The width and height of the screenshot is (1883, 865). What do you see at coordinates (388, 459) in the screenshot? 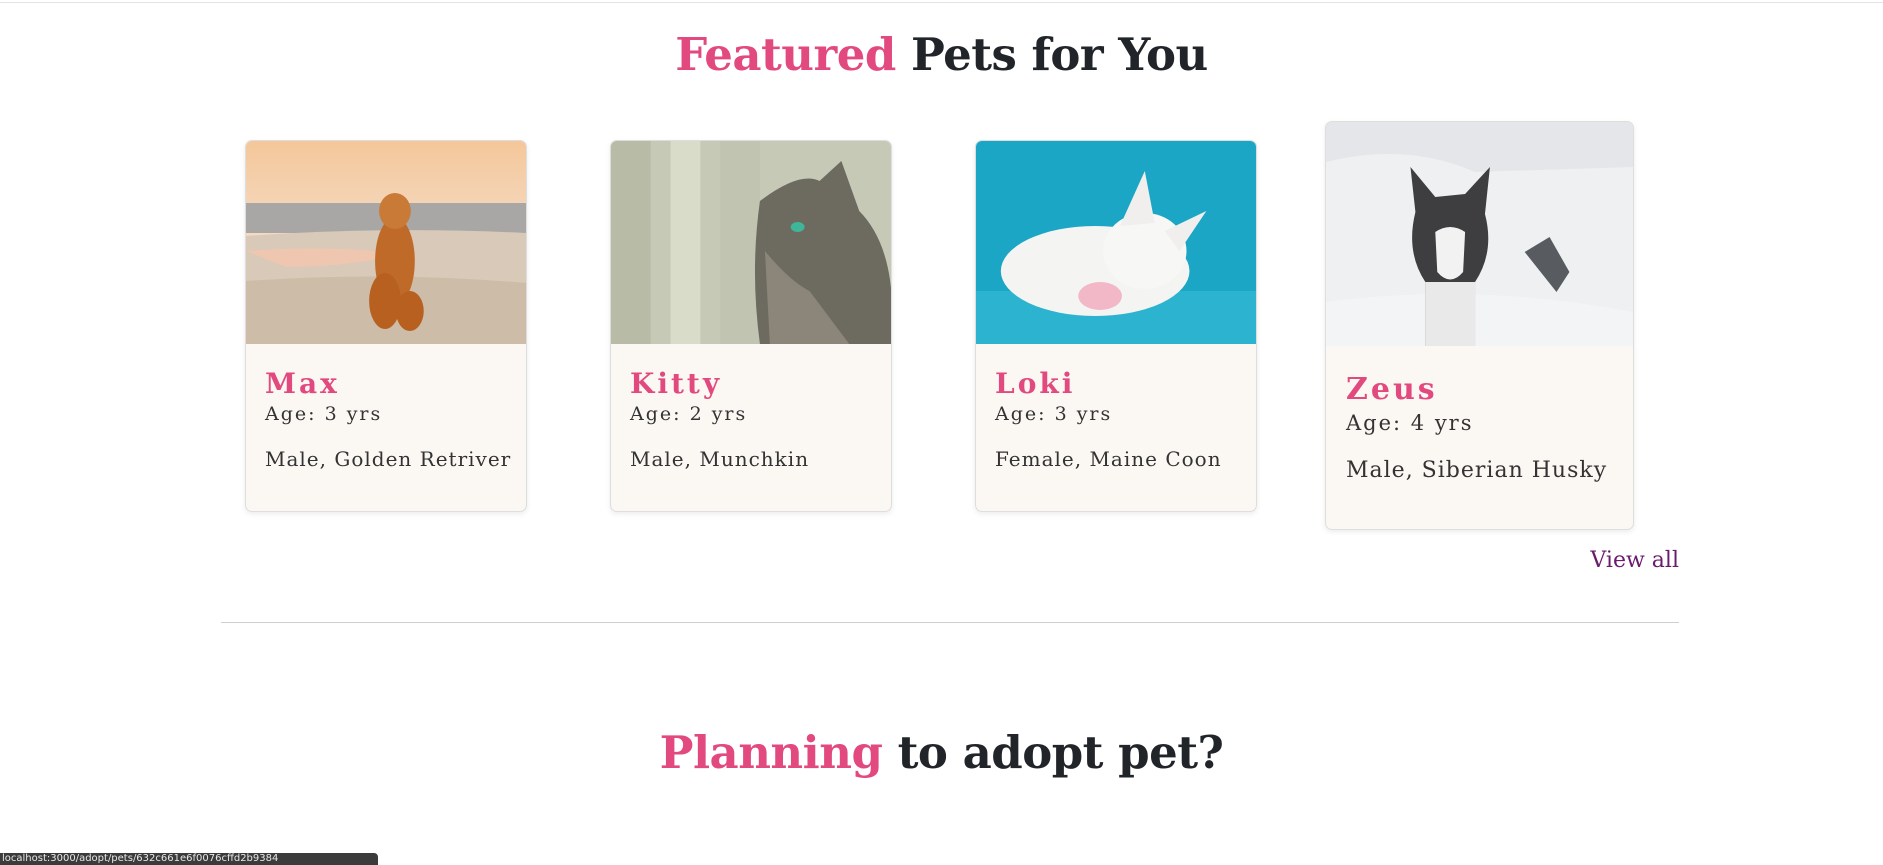
I see `pet-description: Male, Golden Retriver` at bounding box center [388, 459].